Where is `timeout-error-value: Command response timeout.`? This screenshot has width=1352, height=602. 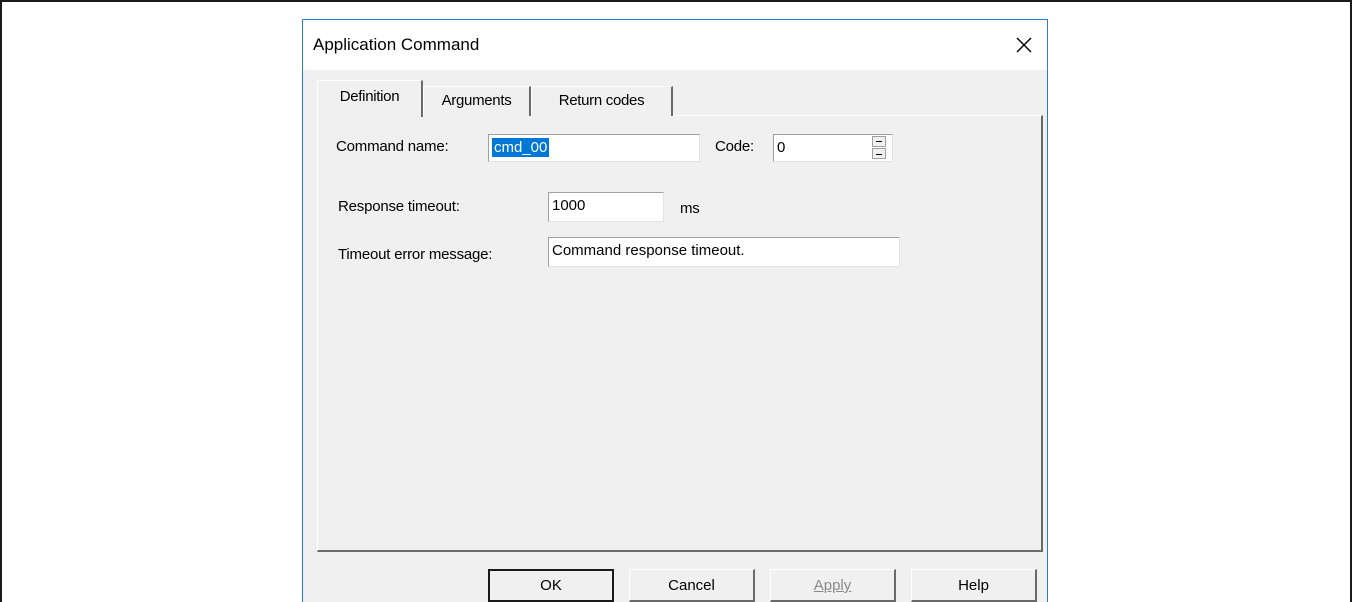
timeout-error-value: Command response timeout. is located at coordinates (648, 250).